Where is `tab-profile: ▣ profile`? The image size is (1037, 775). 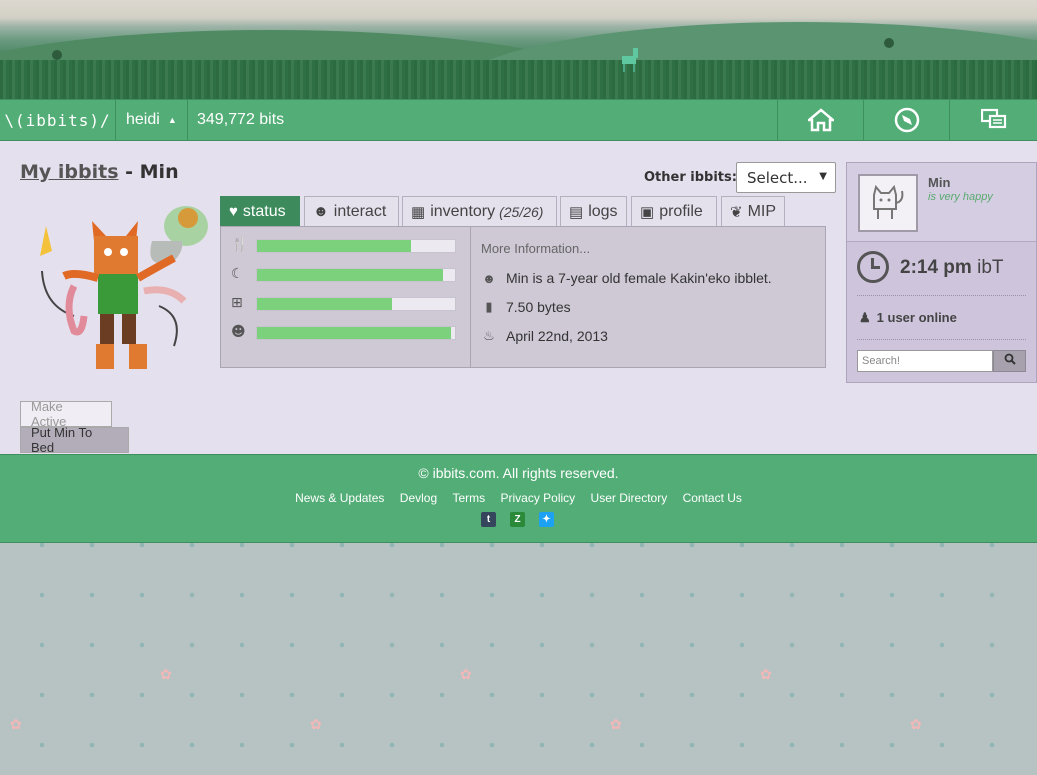 tab-profile: ▣ profile is located at coordinates (674, 211).